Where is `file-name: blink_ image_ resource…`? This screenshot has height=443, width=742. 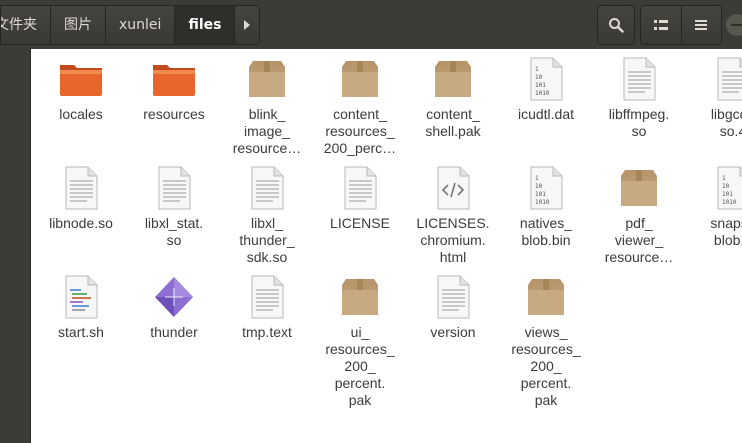 file-name: blink_ image_ resource… is located at coordinates (267, 131).